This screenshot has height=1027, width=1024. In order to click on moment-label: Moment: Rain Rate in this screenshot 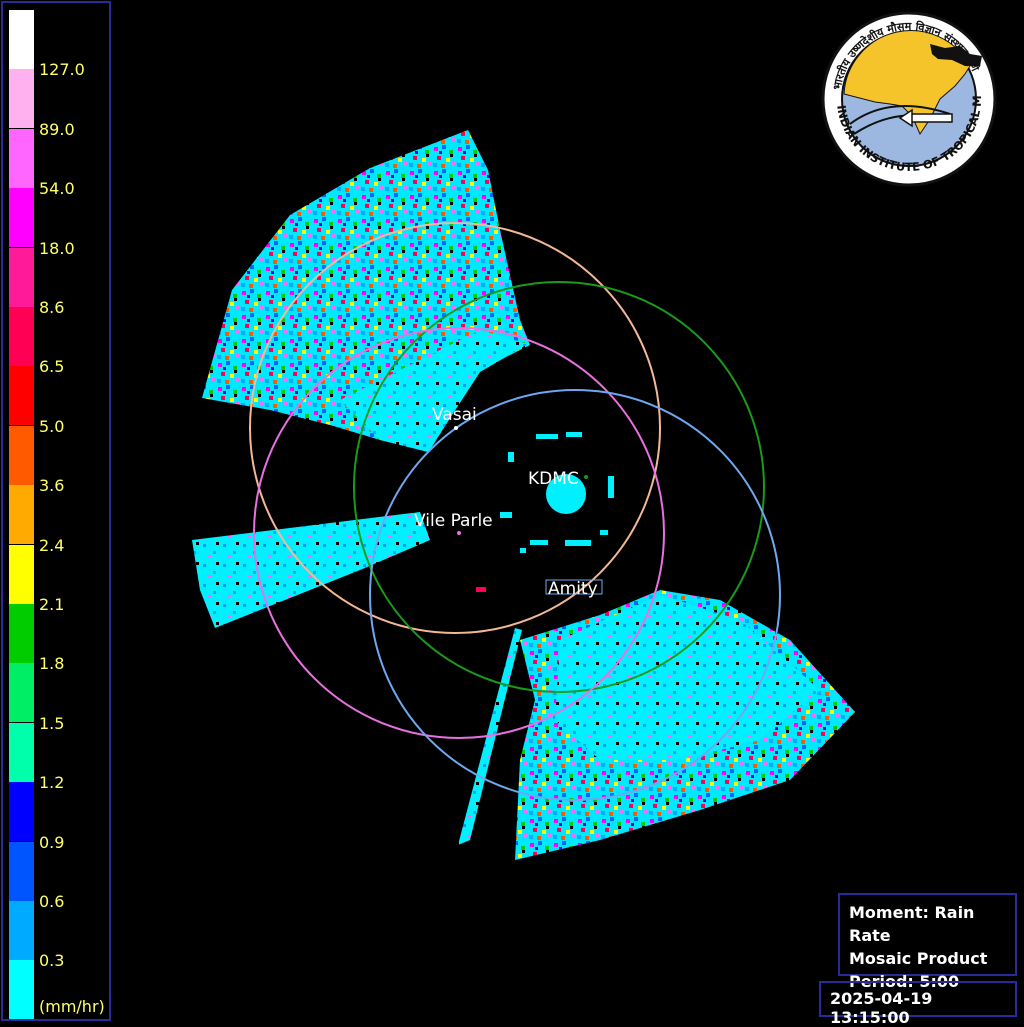, I will do `click(912, 924)`.